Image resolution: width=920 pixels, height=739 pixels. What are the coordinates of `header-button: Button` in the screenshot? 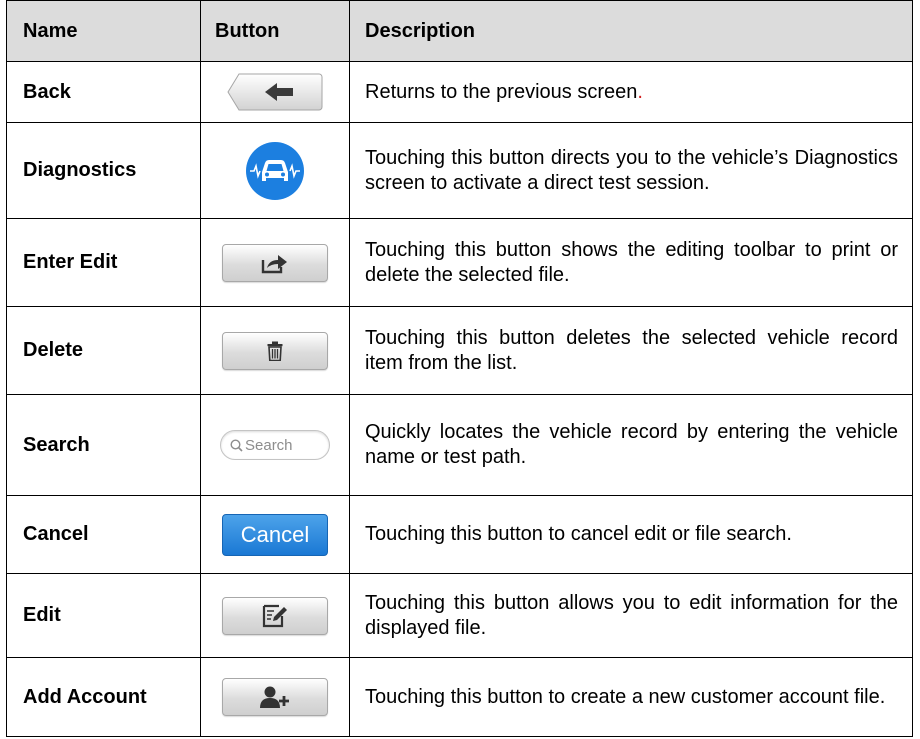 It's located at (275, 31).